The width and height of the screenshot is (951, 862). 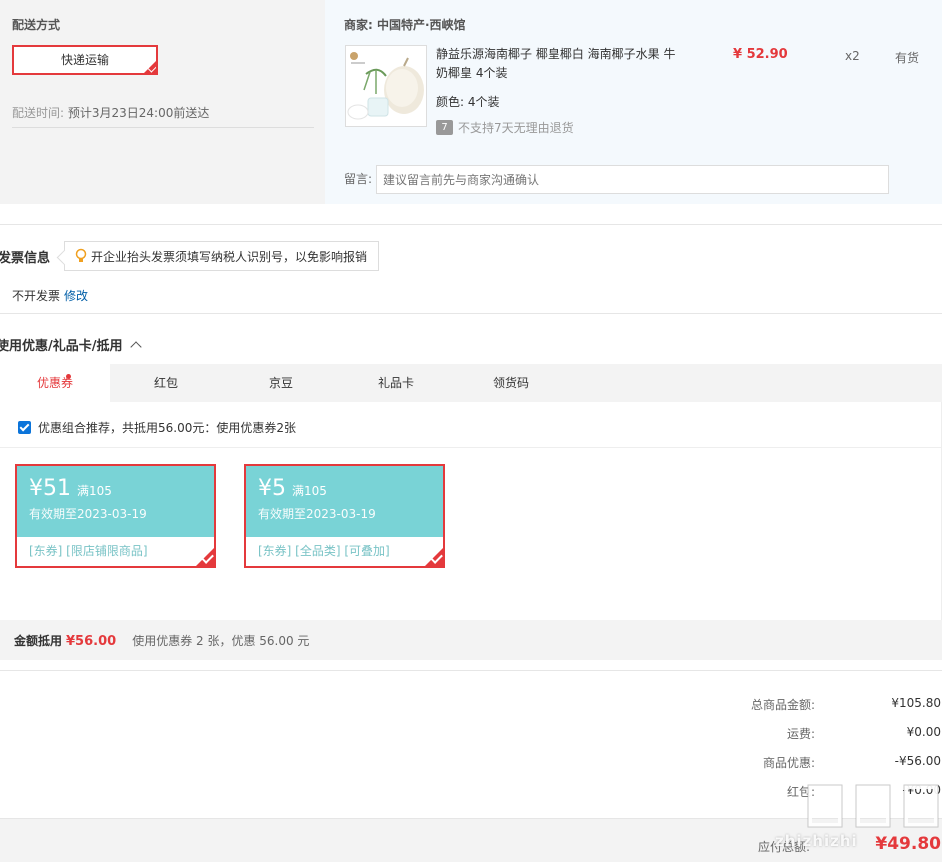 I want to click on invoice-state: 不开发票 修改, so click(x=50, y=295).